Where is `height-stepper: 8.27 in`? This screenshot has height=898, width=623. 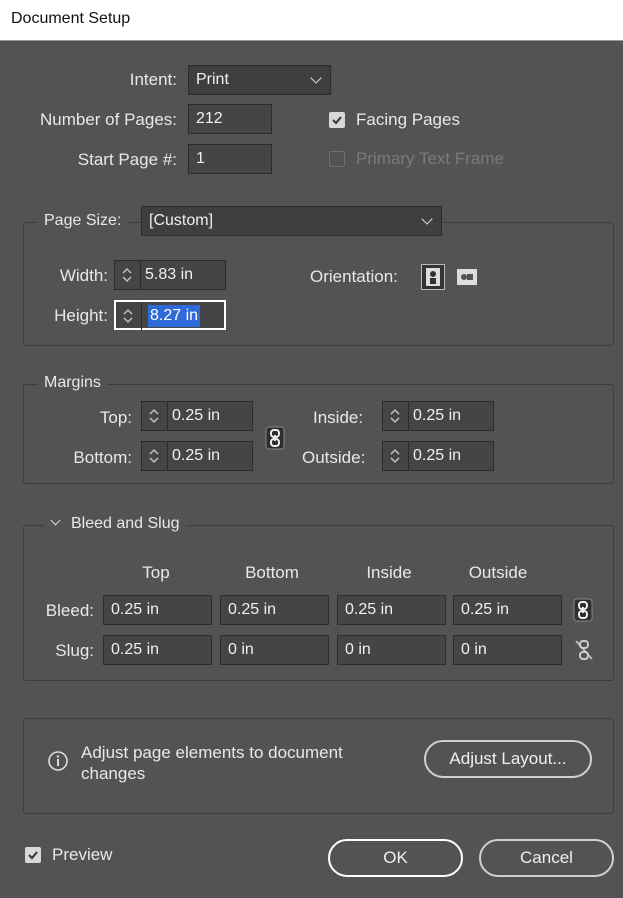
height-stepper: 8.27 in is located at coordinates (170, 315).